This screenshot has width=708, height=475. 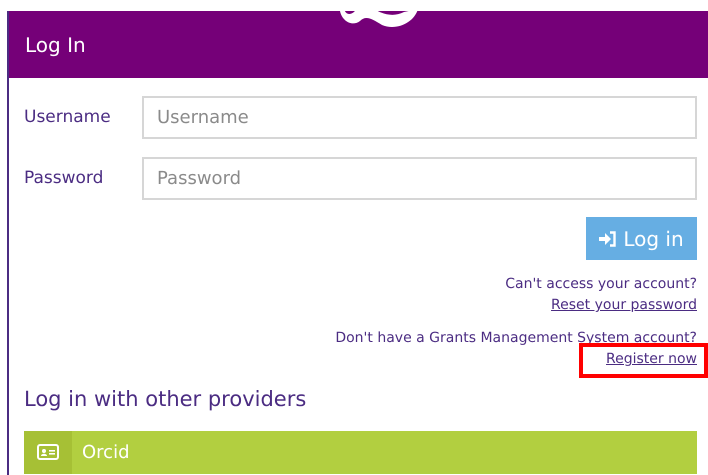 I want to click on help-link: Reset your password, so click(x=624, y=305).